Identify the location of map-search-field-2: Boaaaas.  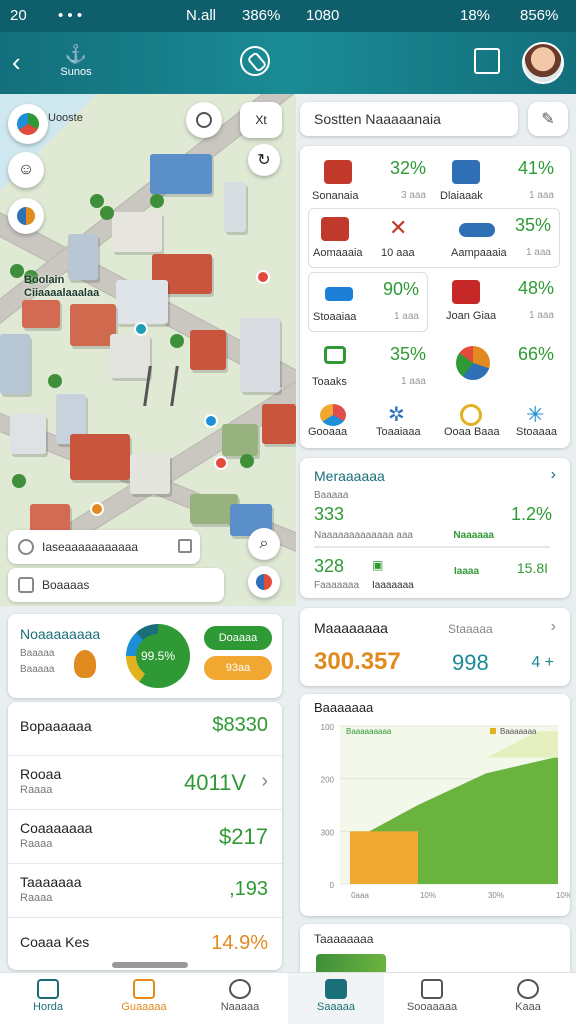
(116, 585).